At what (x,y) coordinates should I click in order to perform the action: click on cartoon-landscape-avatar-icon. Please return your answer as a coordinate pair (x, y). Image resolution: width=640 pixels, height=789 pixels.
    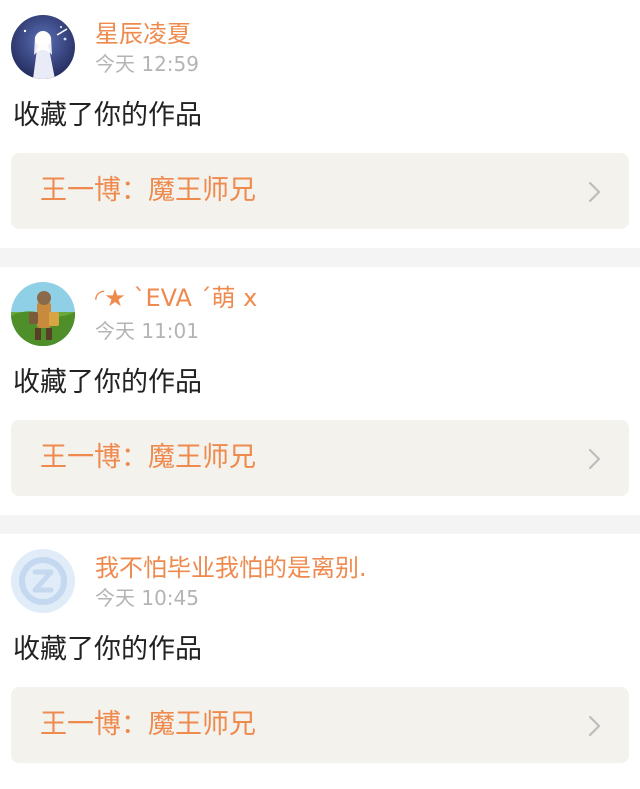
    Looking at the image, I should click on (43, 314).